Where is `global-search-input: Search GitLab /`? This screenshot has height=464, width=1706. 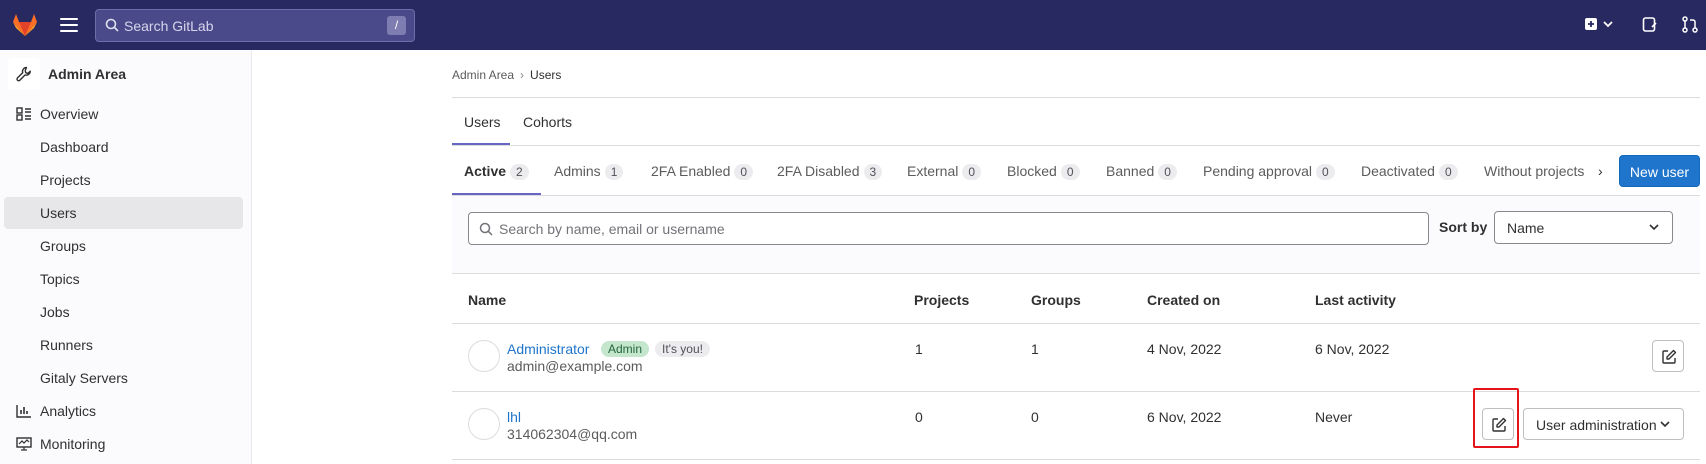
global-search-input: Search GitLab / is located at coordinates (255, 25).